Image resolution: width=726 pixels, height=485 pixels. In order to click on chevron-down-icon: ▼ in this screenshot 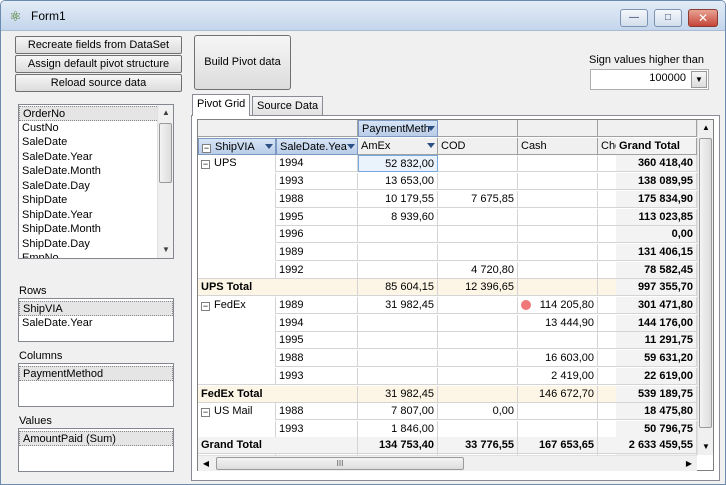, I will do `click(699, 79)`.